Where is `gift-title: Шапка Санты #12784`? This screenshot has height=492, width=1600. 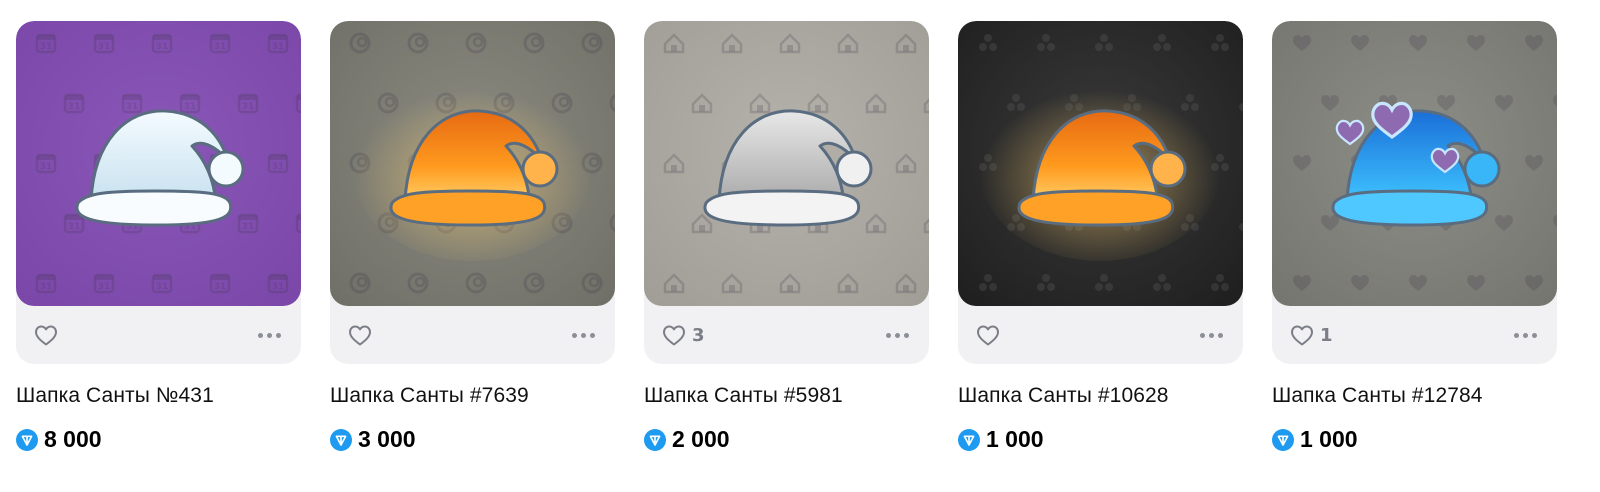 gift-title: Шапка Санты #12784 is located at coordinates (1377, 395).